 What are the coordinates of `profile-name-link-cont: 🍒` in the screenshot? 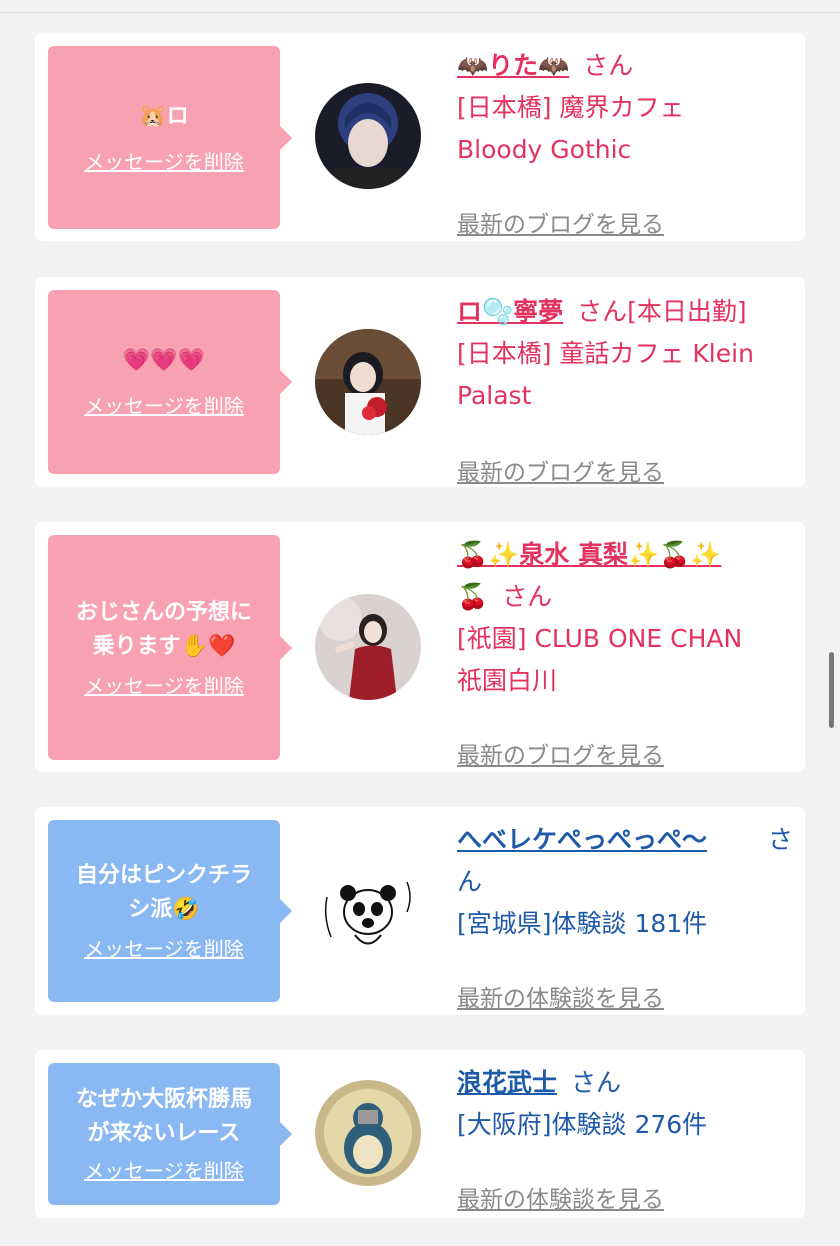 It's located at (472, 596).